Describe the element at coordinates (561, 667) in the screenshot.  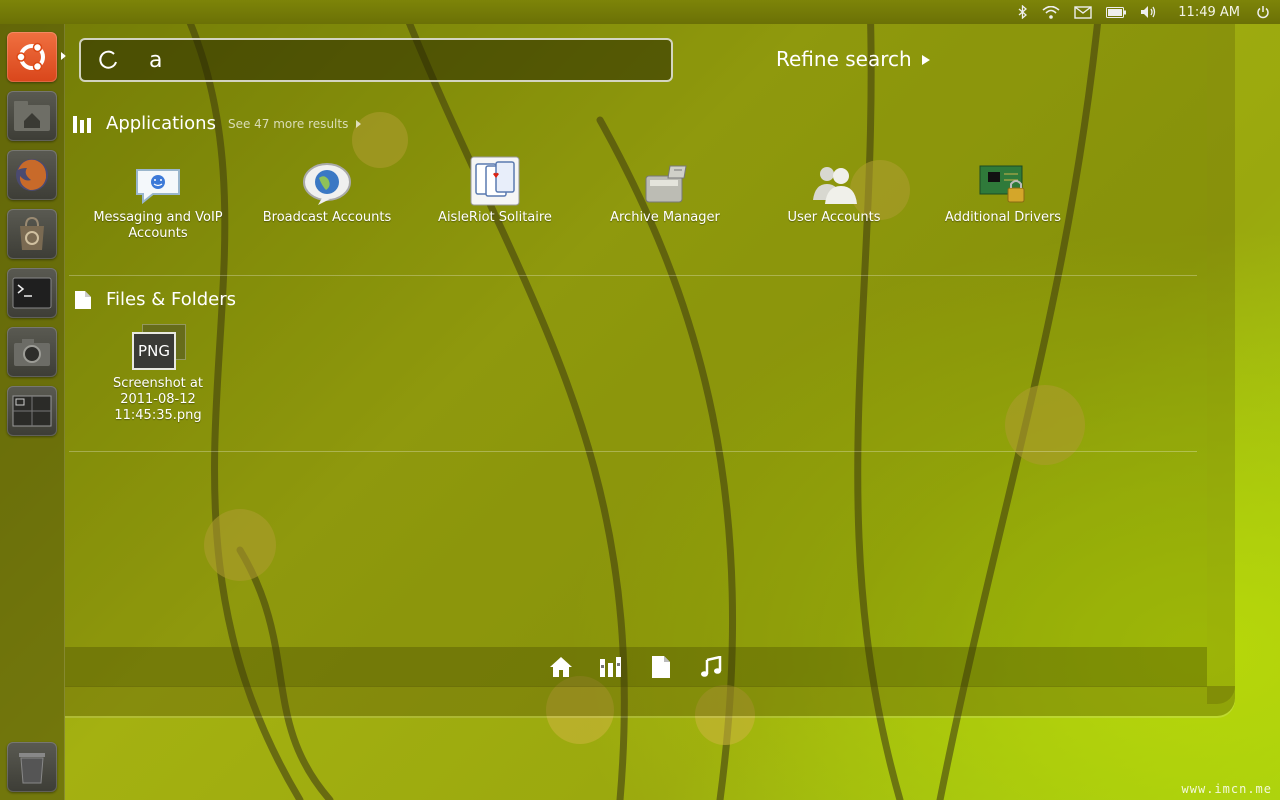
I see `home-icon` at that location.